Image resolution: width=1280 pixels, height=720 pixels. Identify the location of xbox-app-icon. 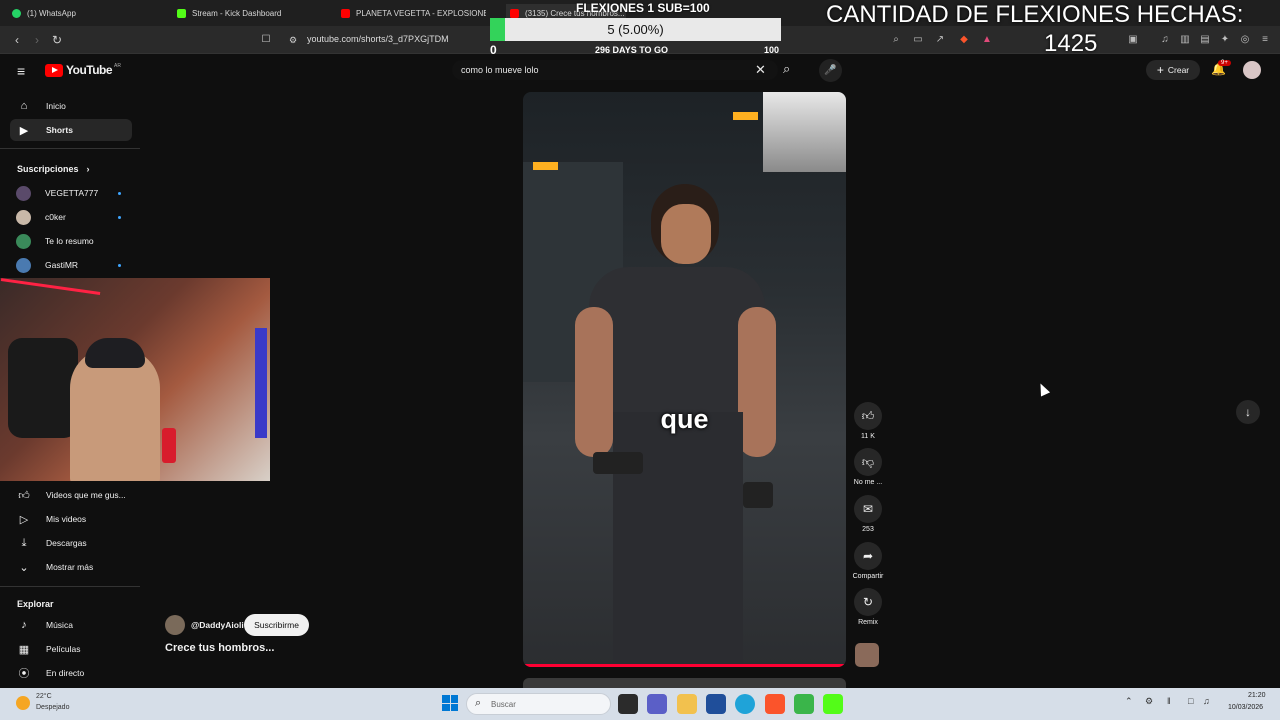
(804, 704).